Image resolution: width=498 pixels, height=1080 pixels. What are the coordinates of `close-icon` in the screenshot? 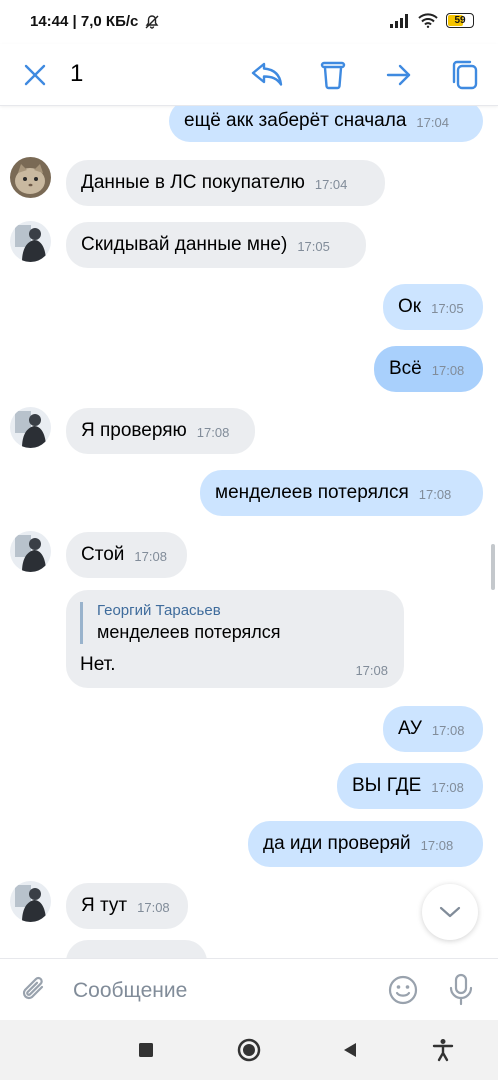 It's located at (35, 75).